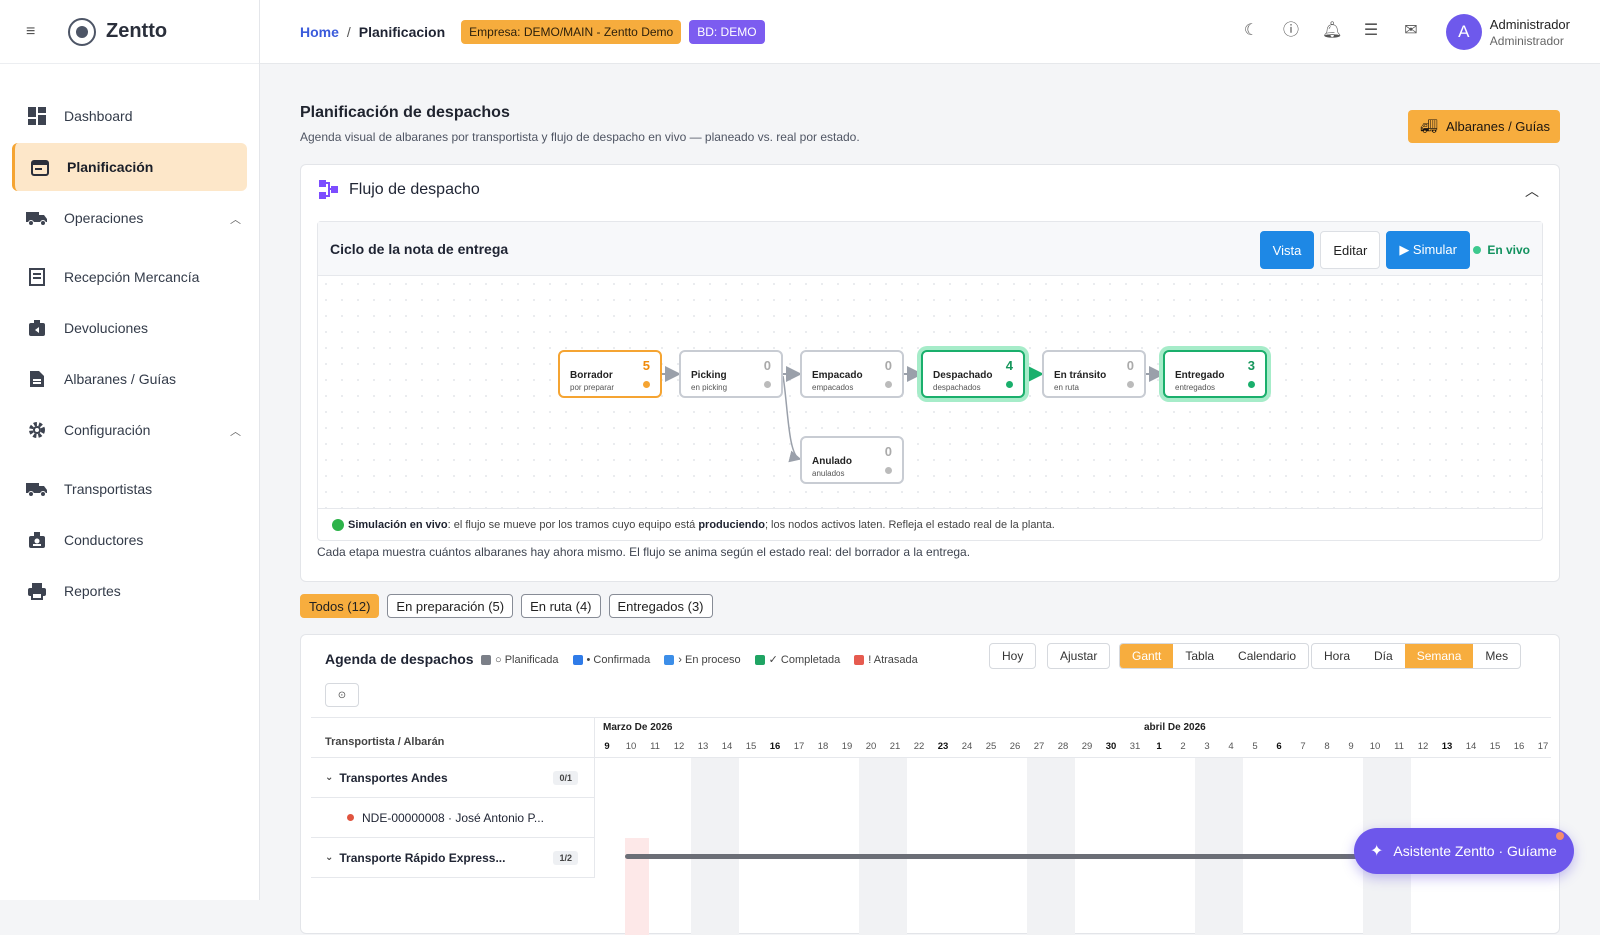 The image size is (1600, 935). I want to click on carrier-count: 1/2, so click(565, 857).